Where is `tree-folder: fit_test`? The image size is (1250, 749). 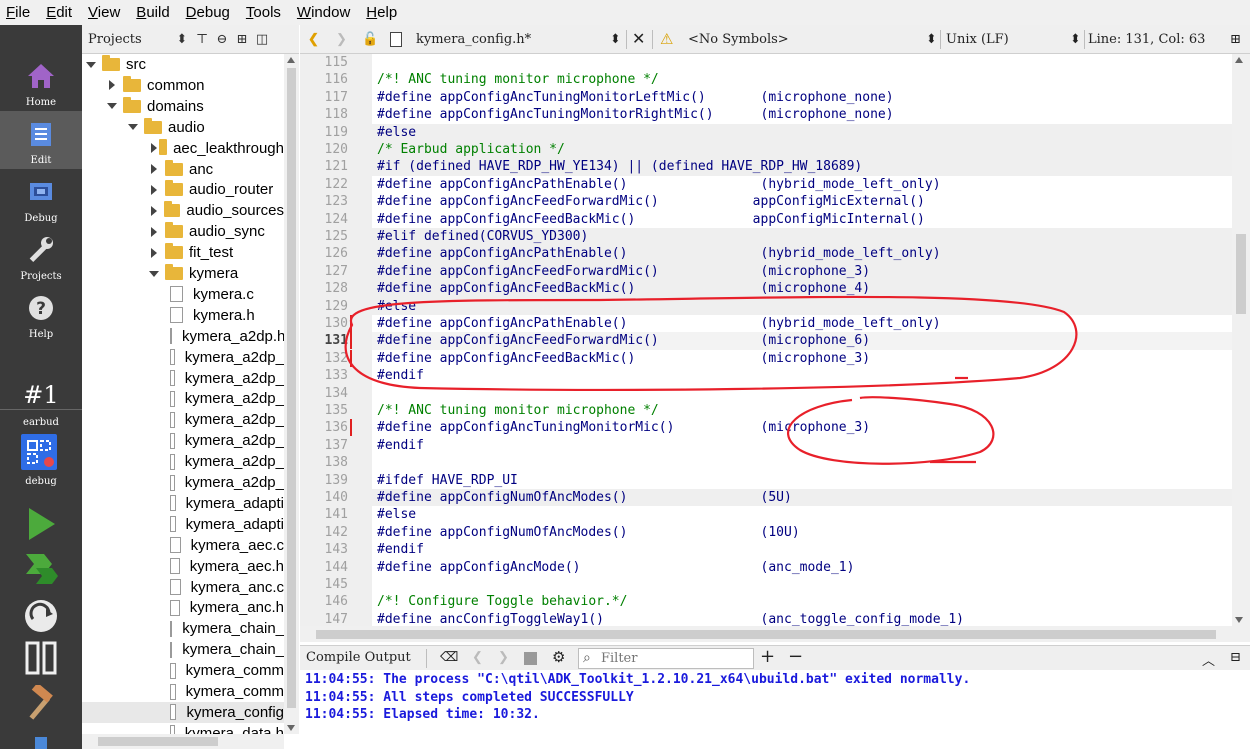
tree-folder: fit_test is located at coordinates (183, 252).